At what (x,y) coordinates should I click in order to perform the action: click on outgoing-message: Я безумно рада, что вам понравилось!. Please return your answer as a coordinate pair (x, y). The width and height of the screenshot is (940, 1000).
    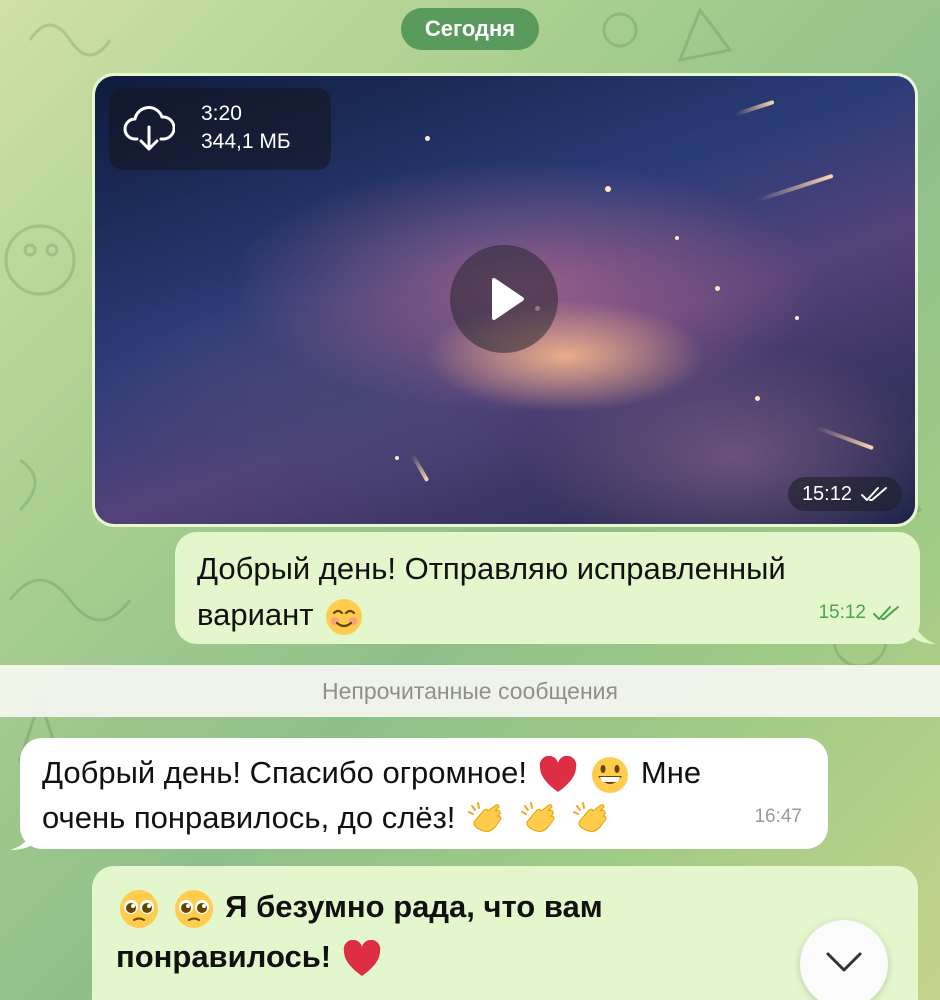
    Looking at the image, I should click on (505, 933).